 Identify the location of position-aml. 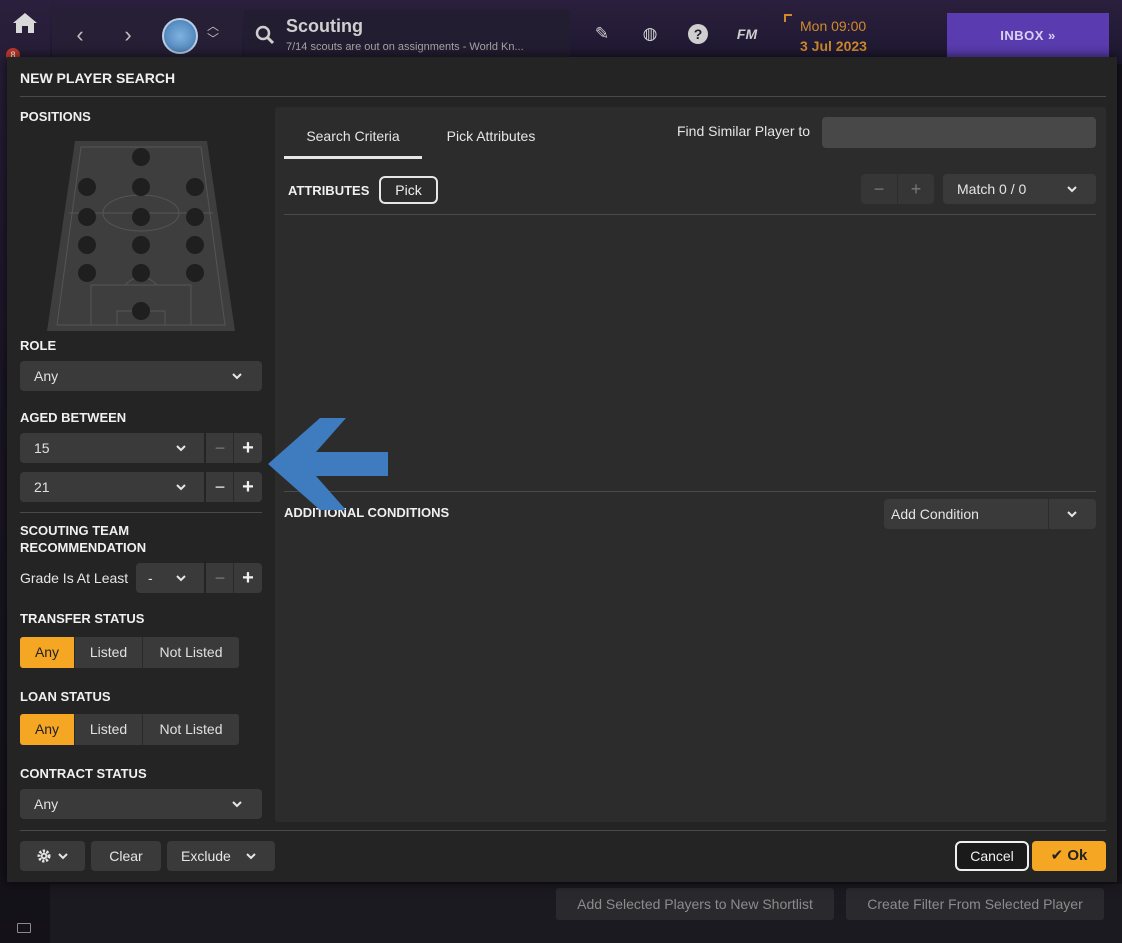
(87, 187).